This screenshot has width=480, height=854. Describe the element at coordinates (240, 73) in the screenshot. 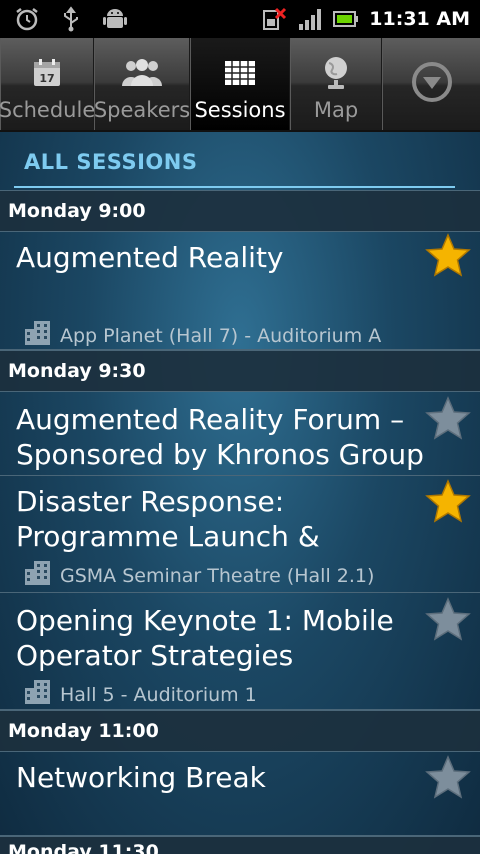

I see `grid-icon` at that location.